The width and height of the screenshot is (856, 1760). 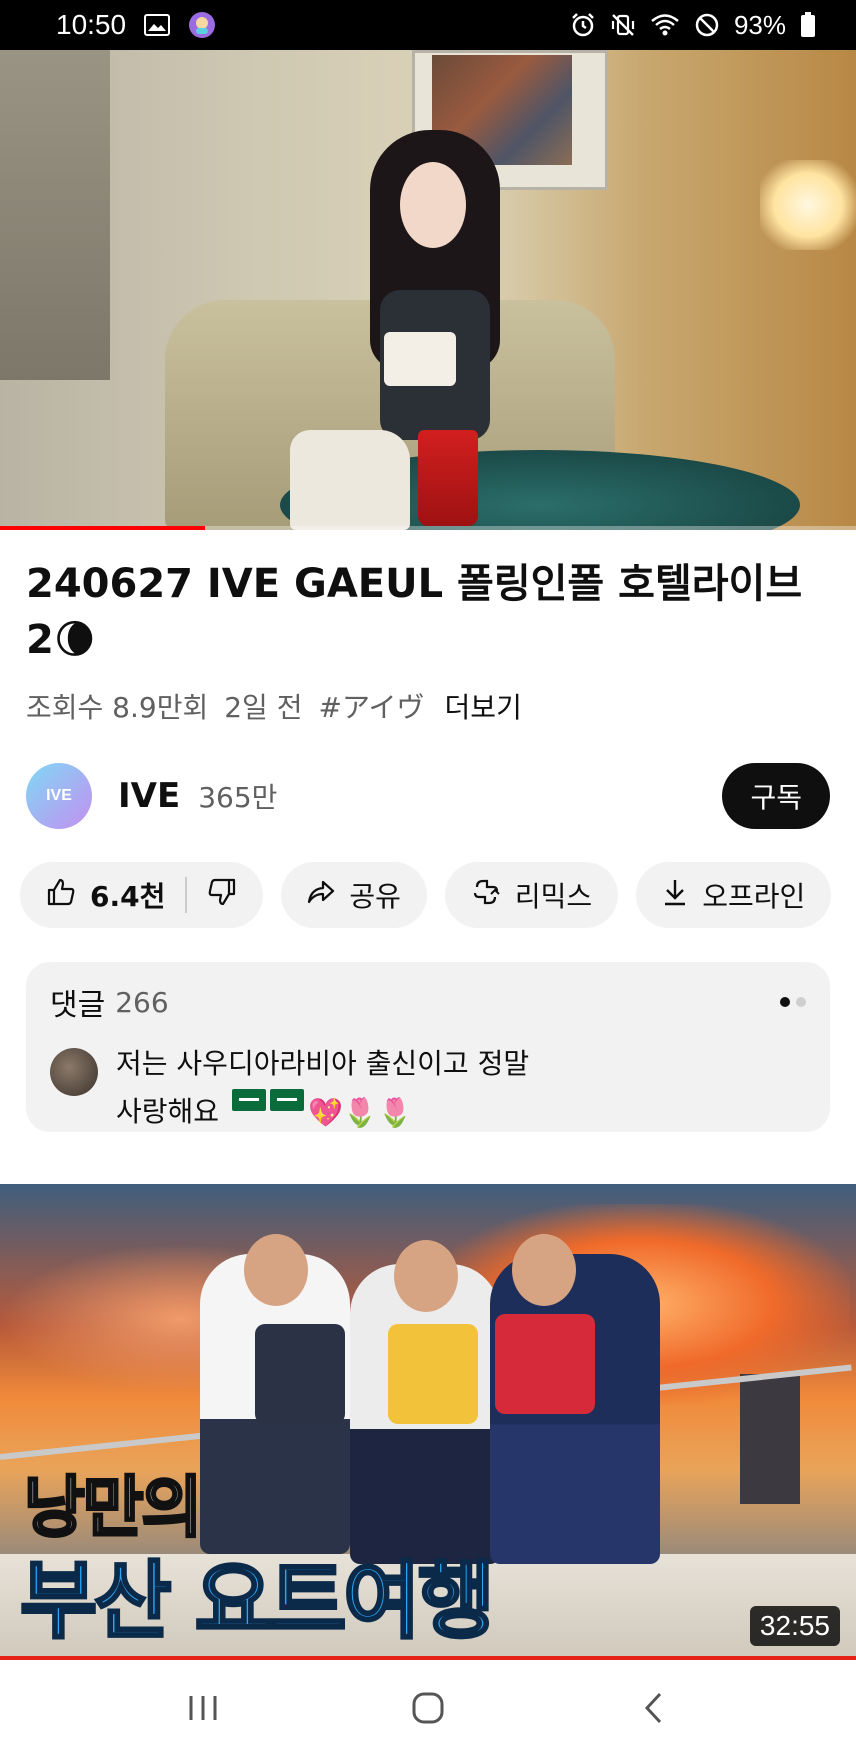 I want to click on thumbnail-city-building, so click(x=770, y=1439).